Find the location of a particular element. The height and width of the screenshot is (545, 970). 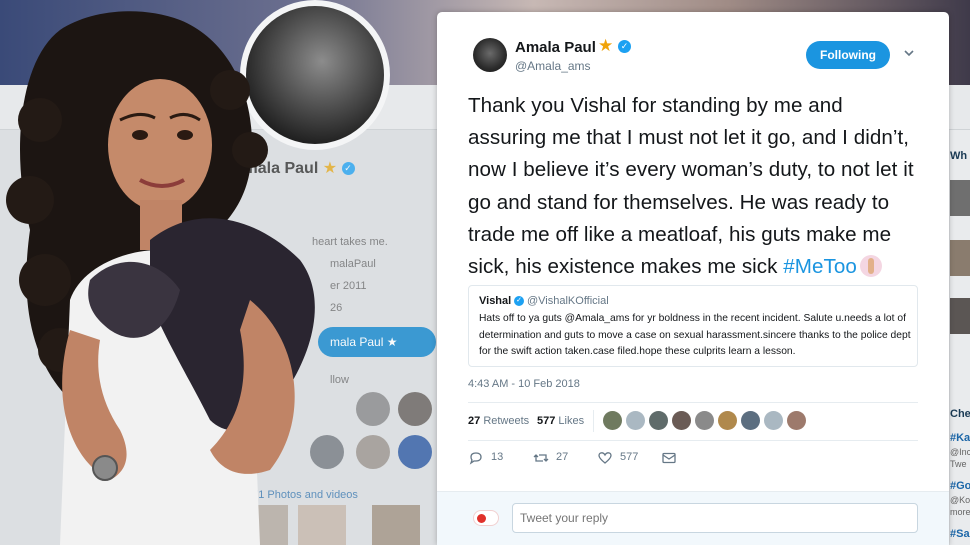

author-name: Amala Paul is located at coordinates (555, 47).